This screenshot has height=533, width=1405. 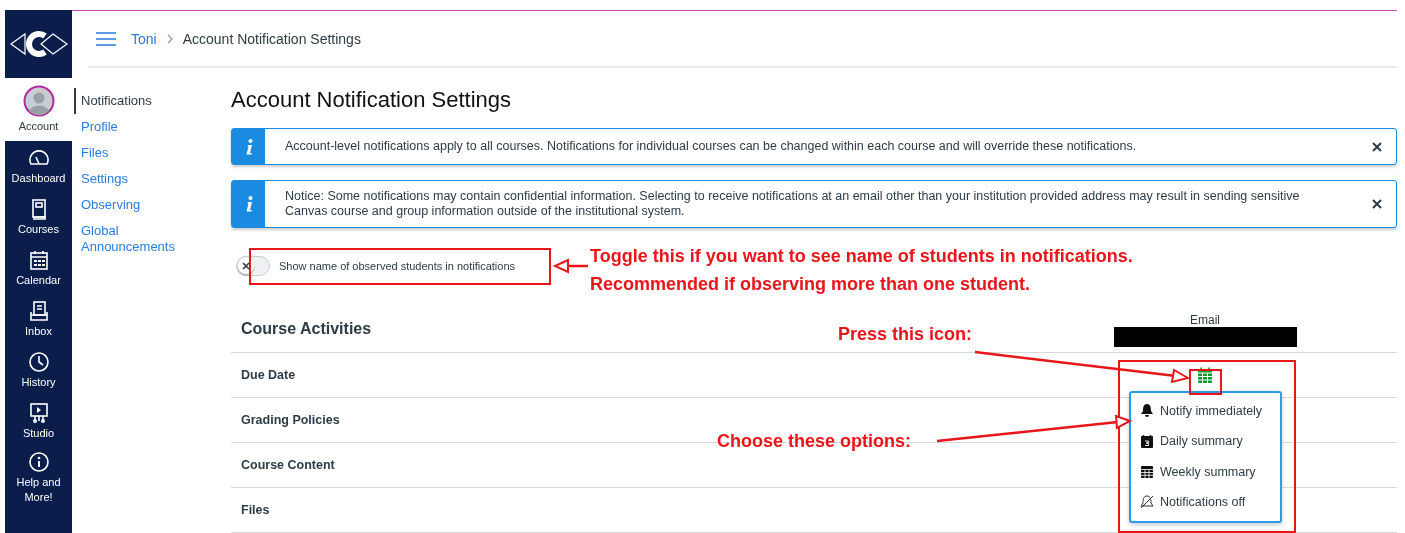 What do you see at coordinates (306, 328) in the screenshot?
I see `section-heading: Course Activities` at bounding box center [306, 328].